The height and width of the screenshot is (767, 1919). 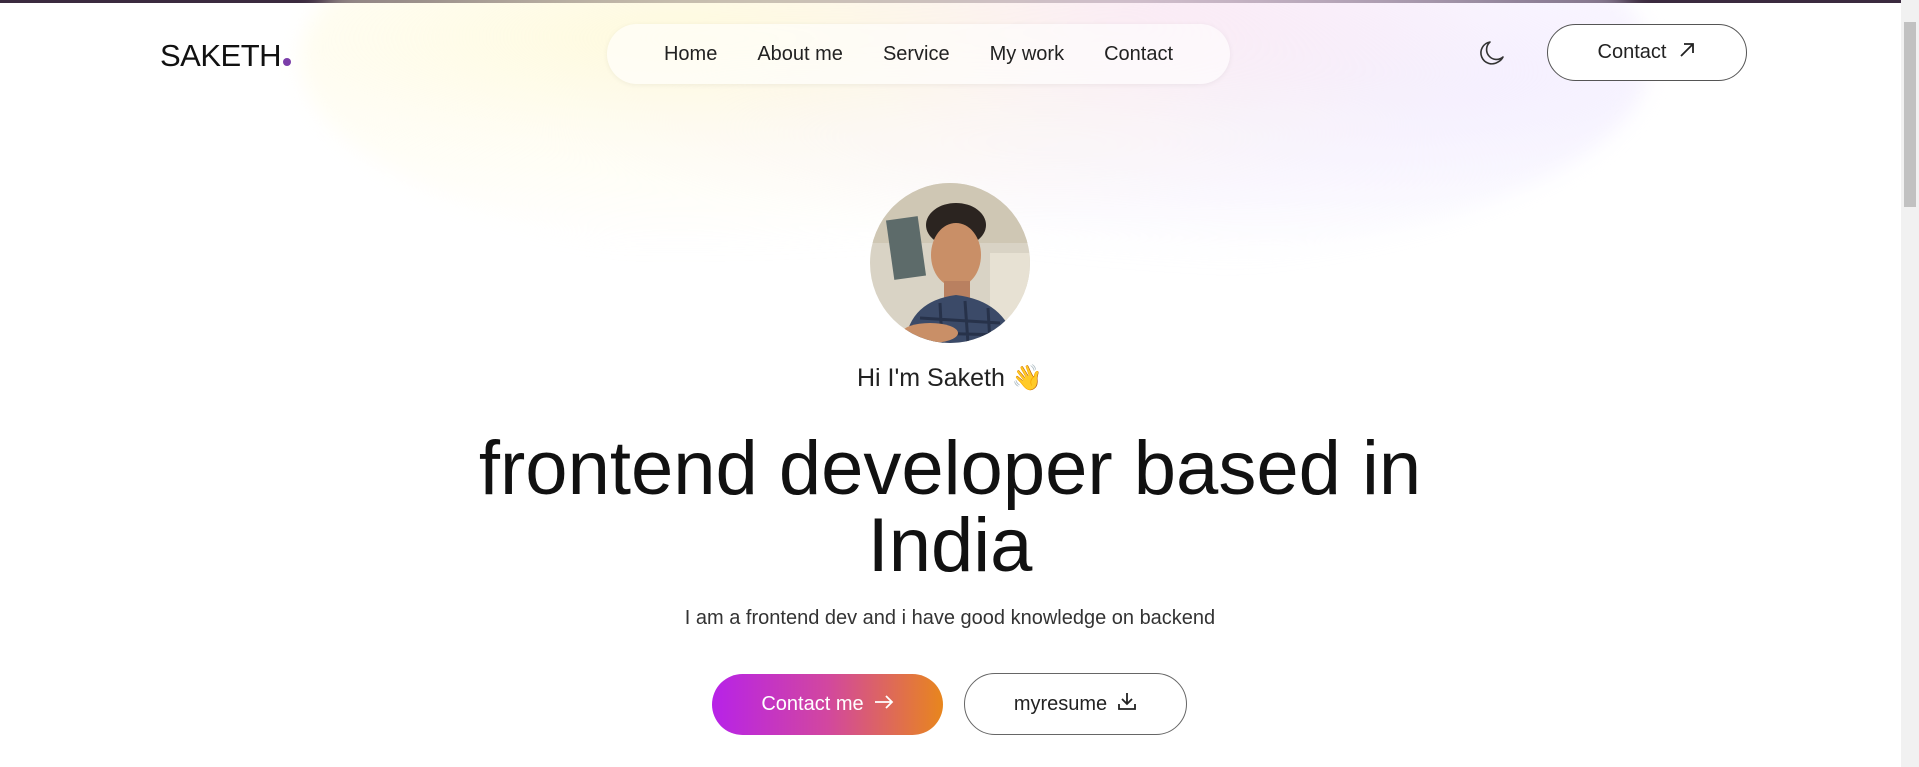 I want to click on nav-service: Service, so click(x=916, y=54).